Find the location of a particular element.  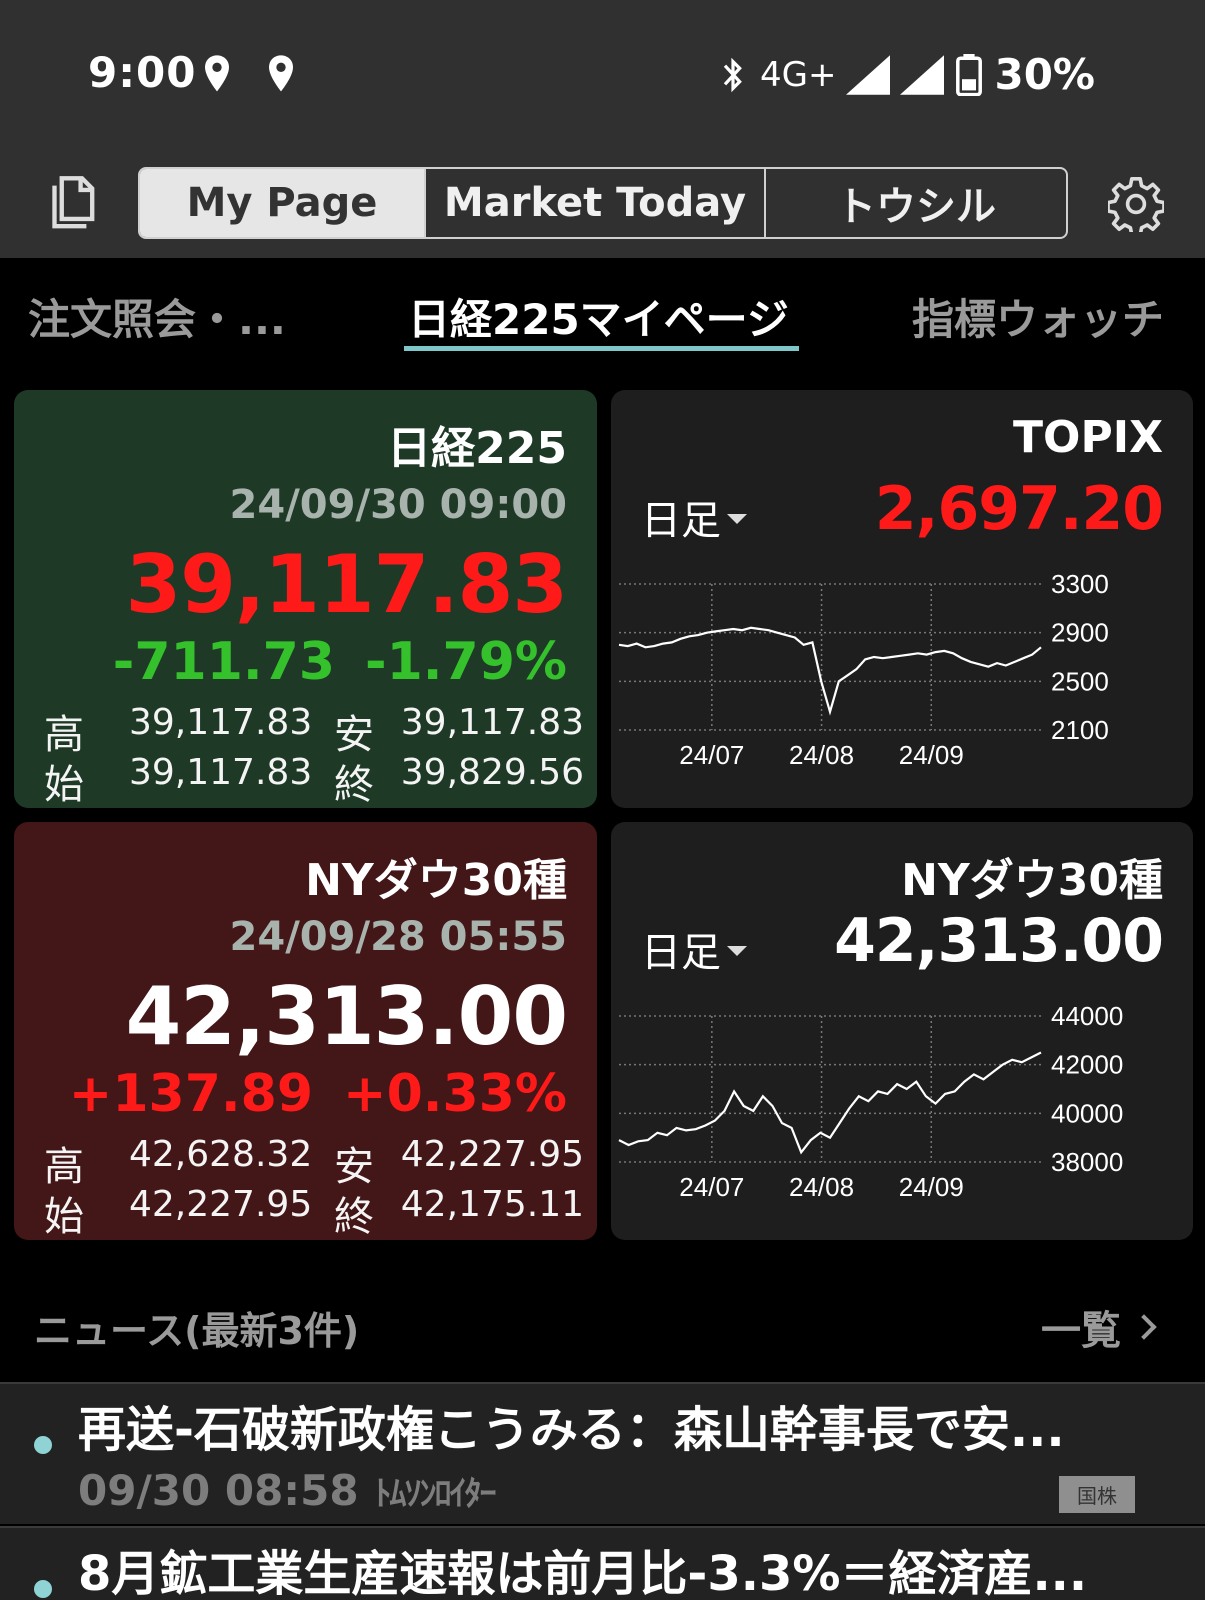

subtab-nikkei-mypage: 日経225マイページ is located at coordinates (598, 316).